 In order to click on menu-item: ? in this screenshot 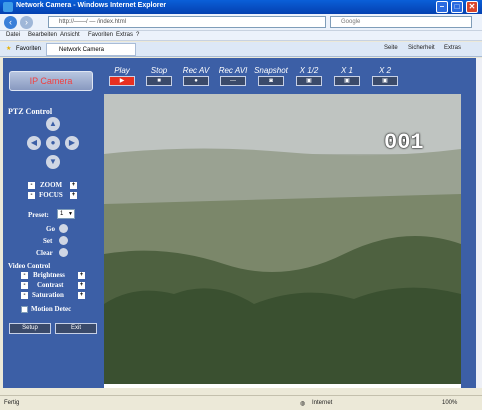, I will do `click(137, 35)`.